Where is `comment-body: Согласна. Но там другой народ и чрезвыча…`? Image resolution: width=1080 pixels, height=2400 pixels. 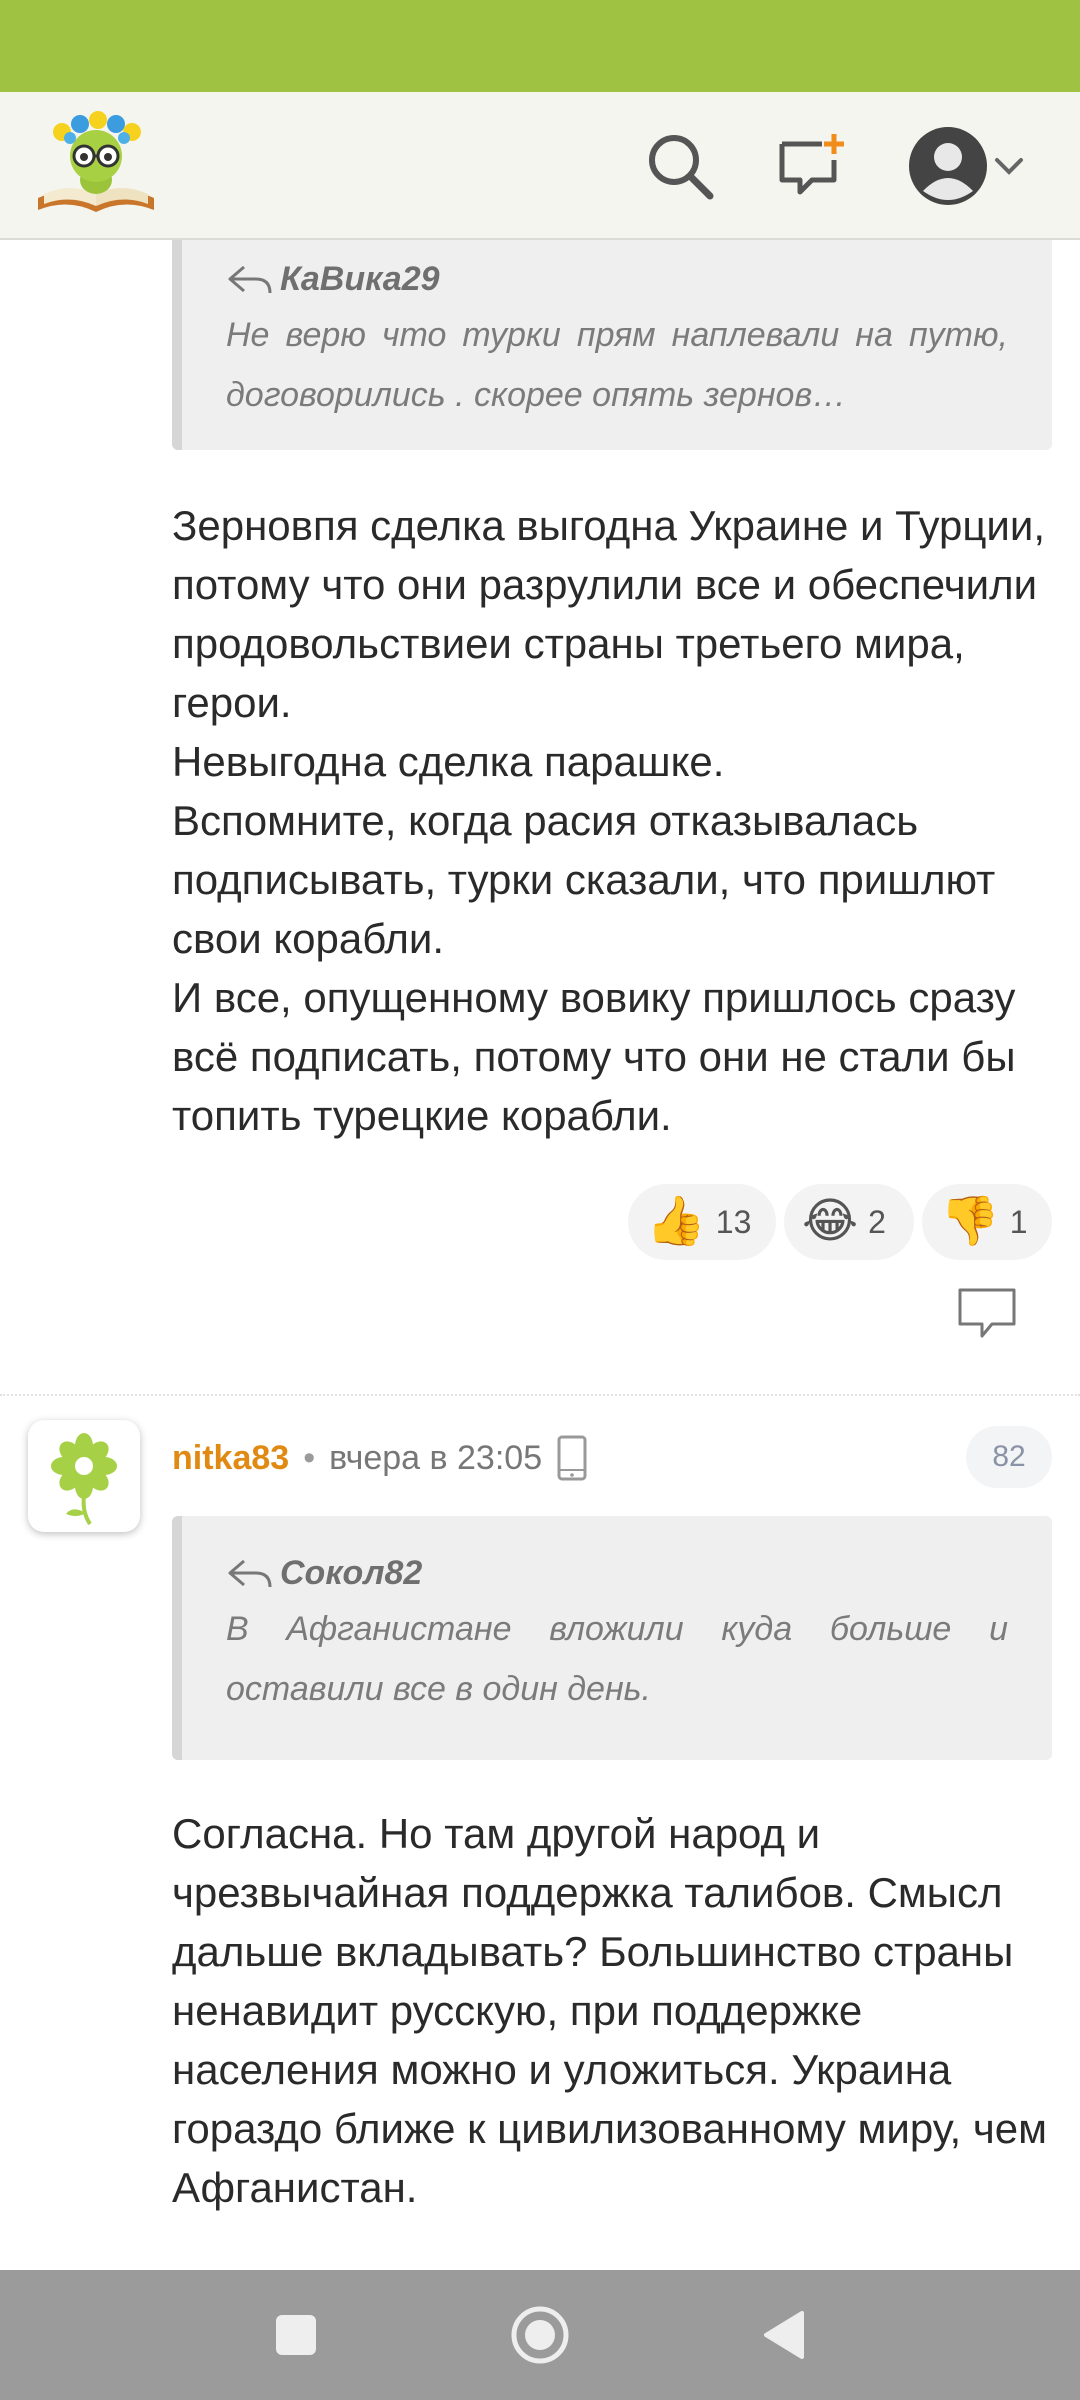 comment-body: Согласна. Но там другой народ и чрезвыча… is located at coordinates (617, 2010).